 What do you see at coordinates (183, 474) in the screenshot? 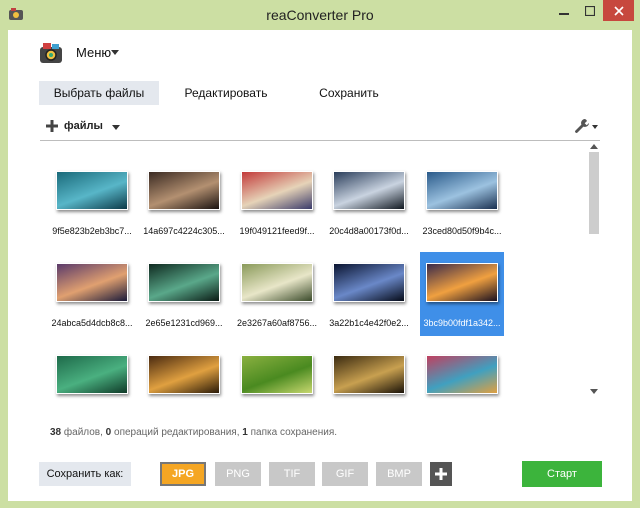
I see `format-jpg-button: JPG` at bounding box center [183, 474].